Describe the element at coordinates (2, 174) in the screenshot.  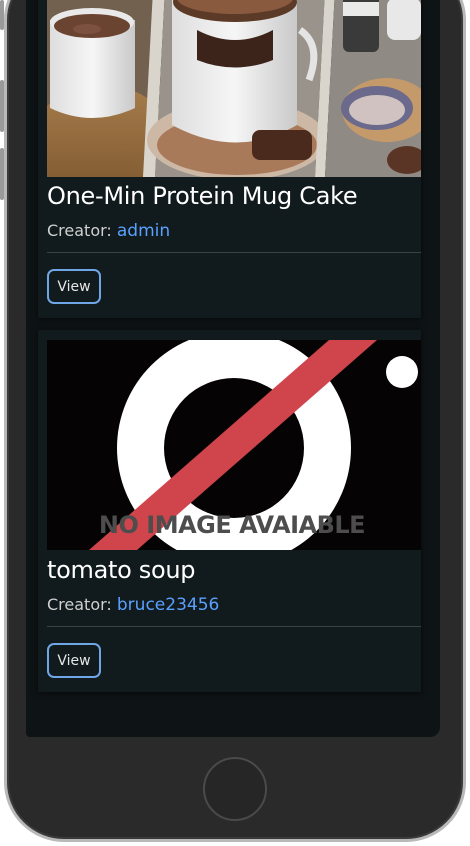
I see `phone-volume-down-button` at that location.